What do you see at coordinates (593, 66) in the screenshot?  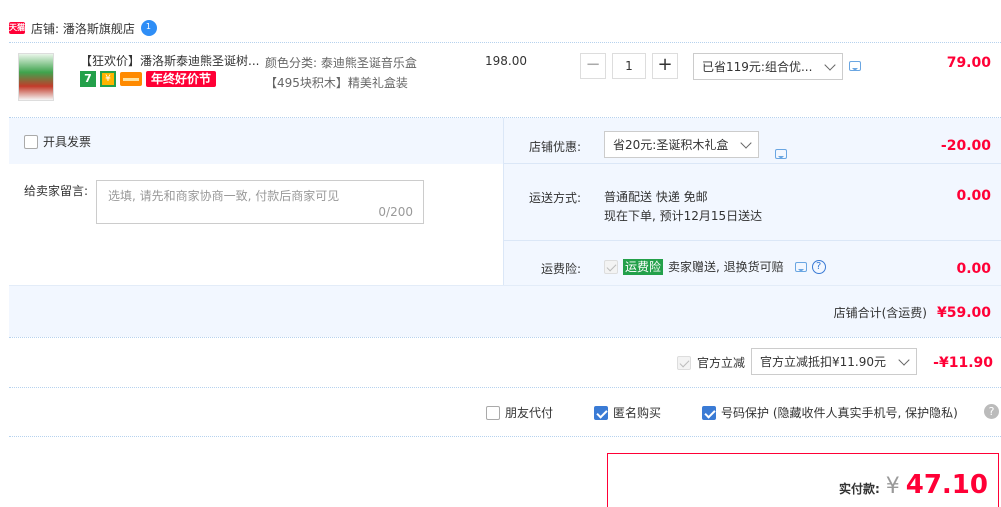 I see `decrease-button: −` at bounding box center [593, 66].